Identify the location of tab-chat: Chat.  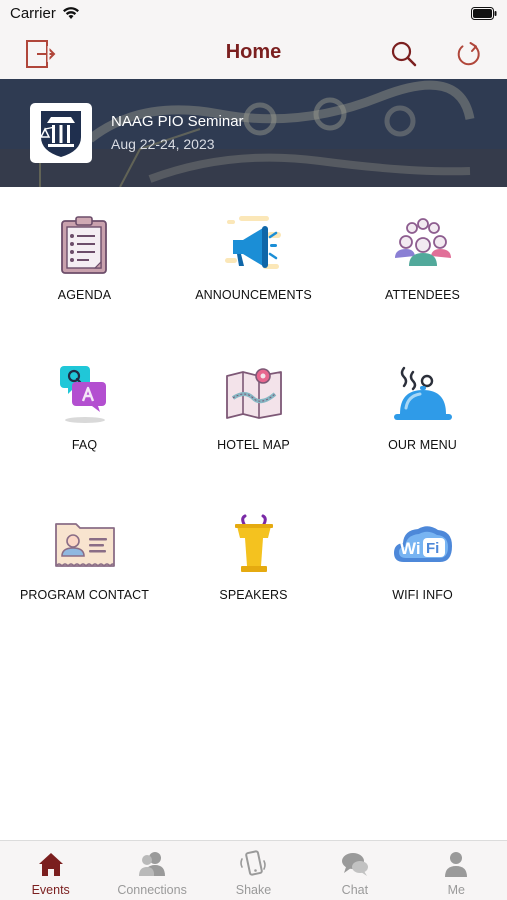
(354, 870).